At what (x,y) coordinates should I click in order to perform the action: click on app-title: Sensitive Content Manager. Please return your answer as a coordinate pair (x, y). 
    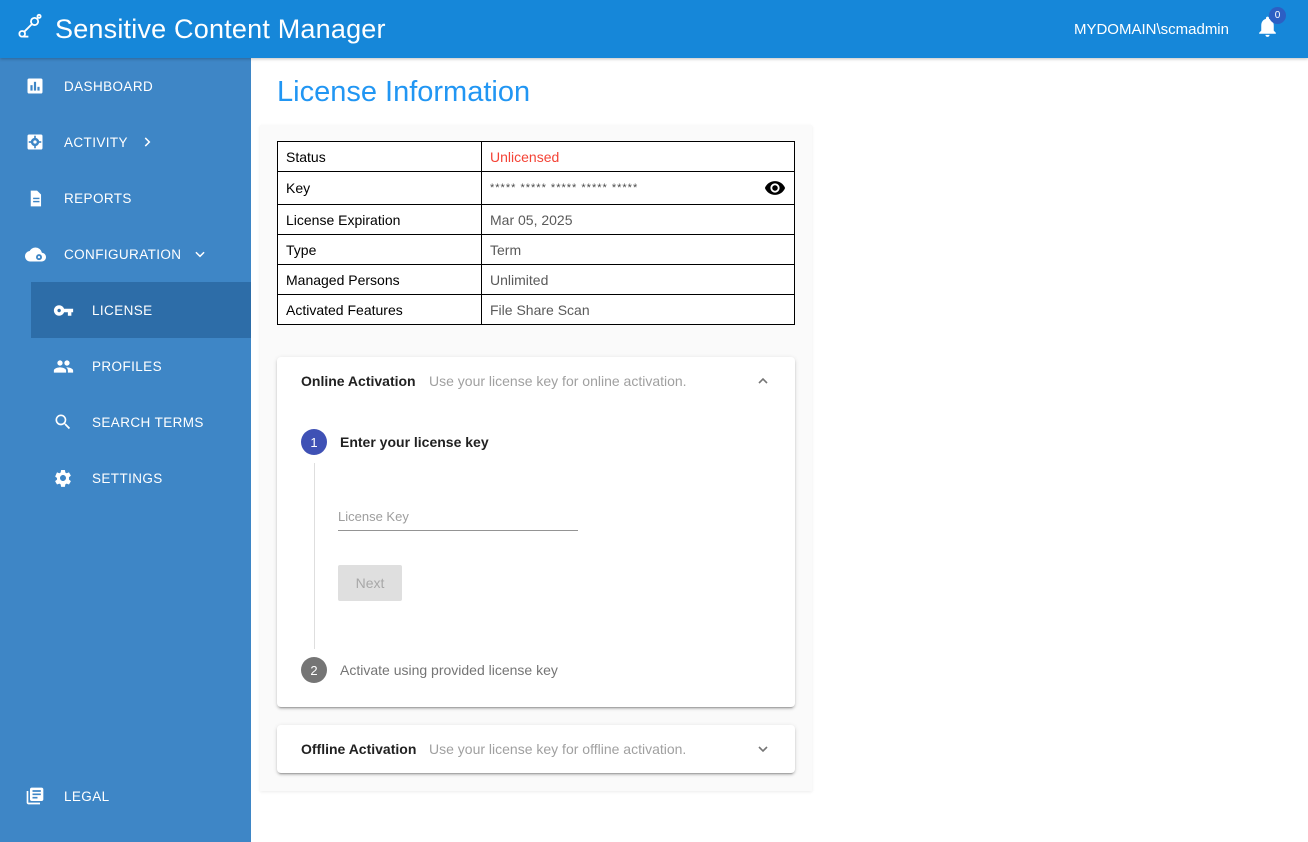
    Looking at the image, I should click on (220, 28).